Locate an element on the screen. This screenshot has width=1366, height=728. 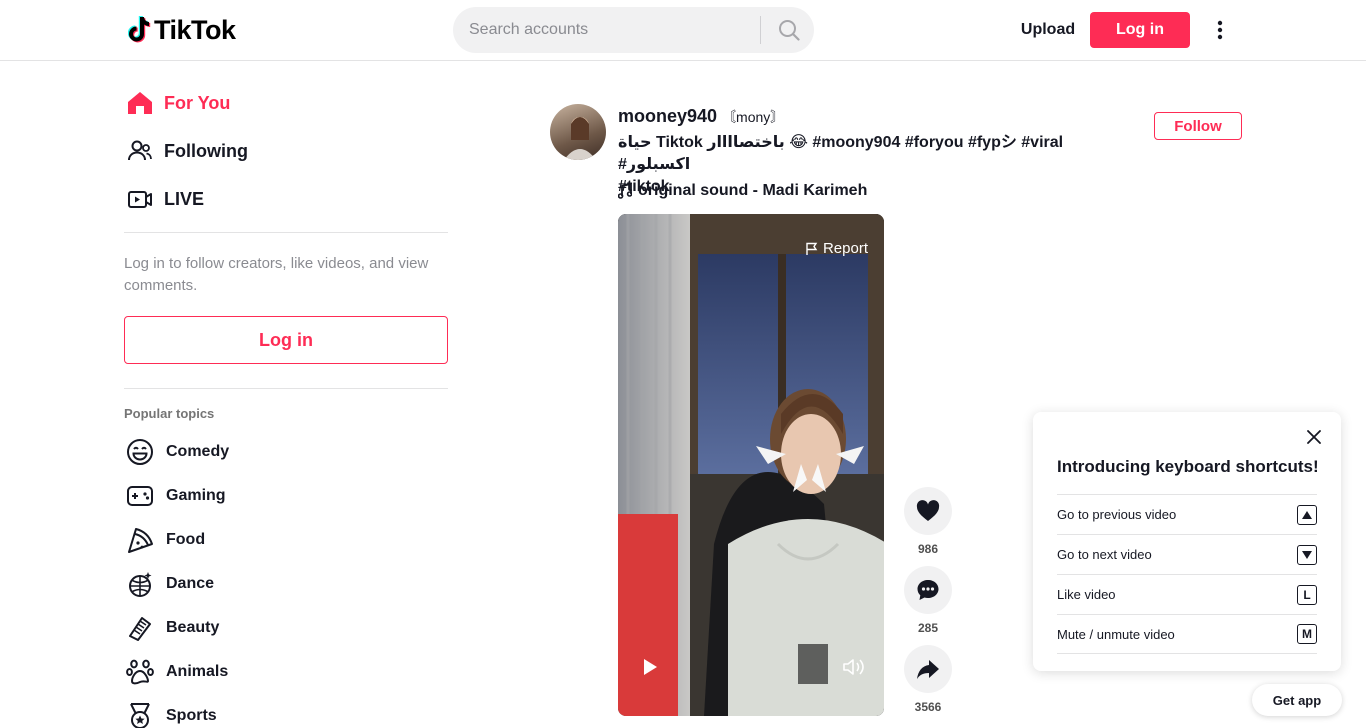
play-button is located at coordinates (650, 669).